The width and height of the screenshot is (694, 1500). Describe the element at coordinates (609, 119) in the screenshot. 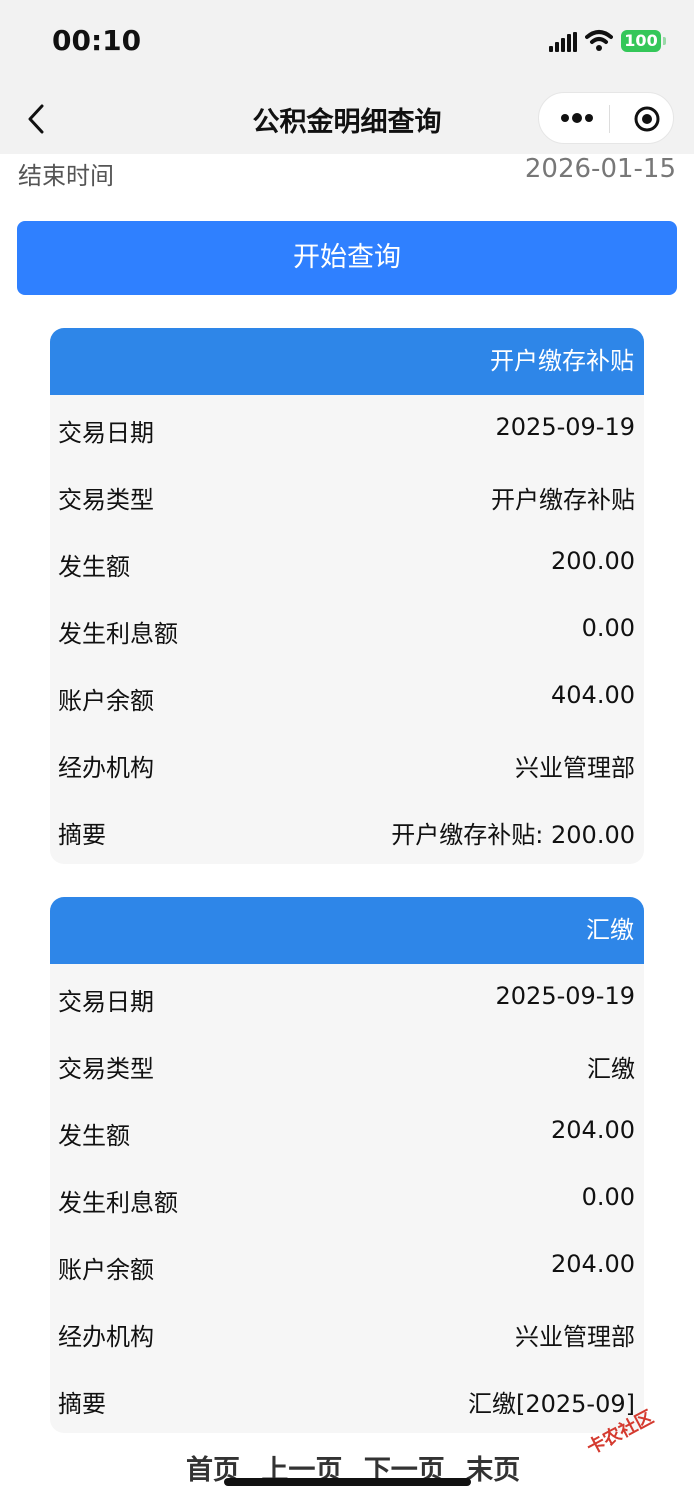

I see `capsule-divider` at that location.